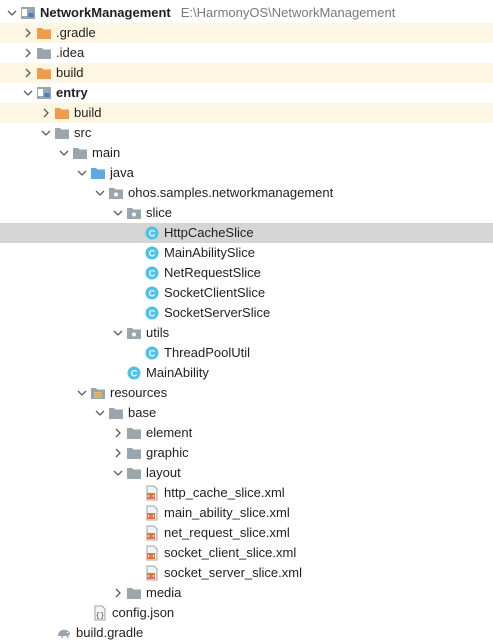  Describe the element at coordinates (246, 153) in the screenshot. I see `tree-row-main-dir: main` at that location.